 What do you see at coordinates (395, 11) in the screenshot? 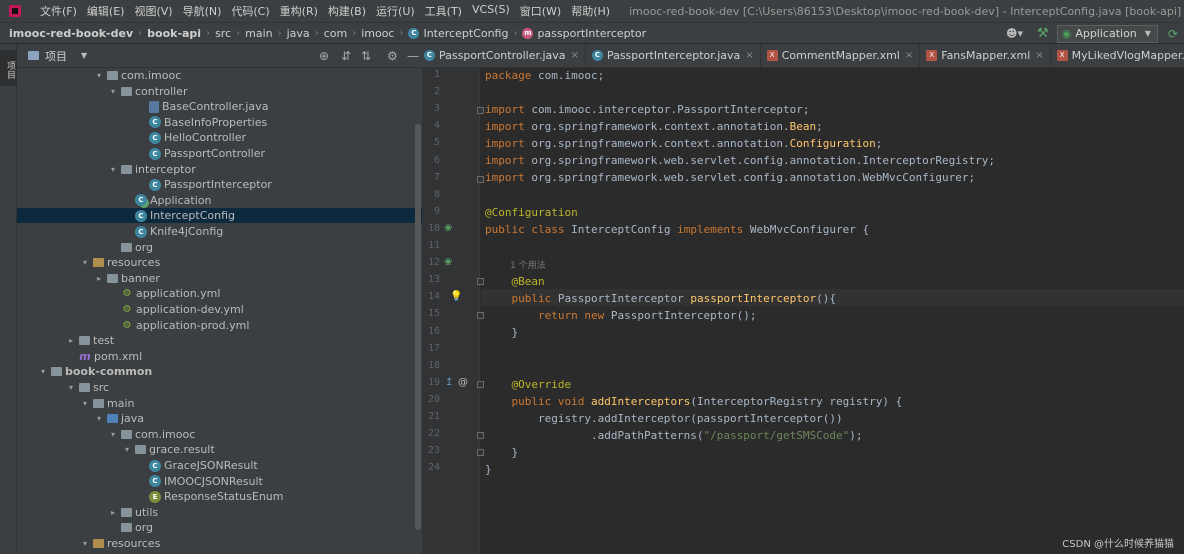
I see `menu-item: 运行(U)` at bounding box center [395, 11].